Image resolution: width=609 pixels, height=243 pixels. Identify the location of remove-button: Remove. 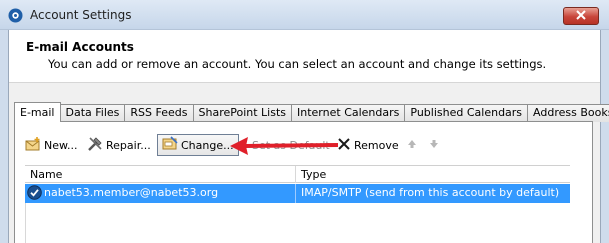
(368, 145).